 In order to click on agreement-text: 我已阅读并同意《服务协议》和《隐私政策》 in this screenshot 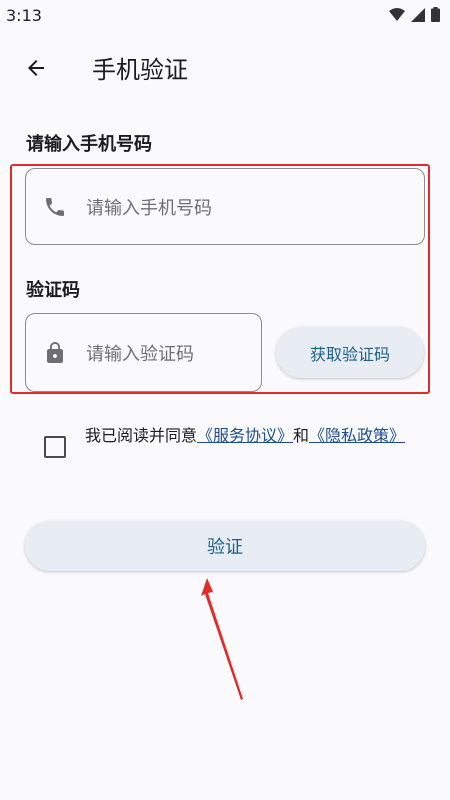, I will do `click(250, 435)`.